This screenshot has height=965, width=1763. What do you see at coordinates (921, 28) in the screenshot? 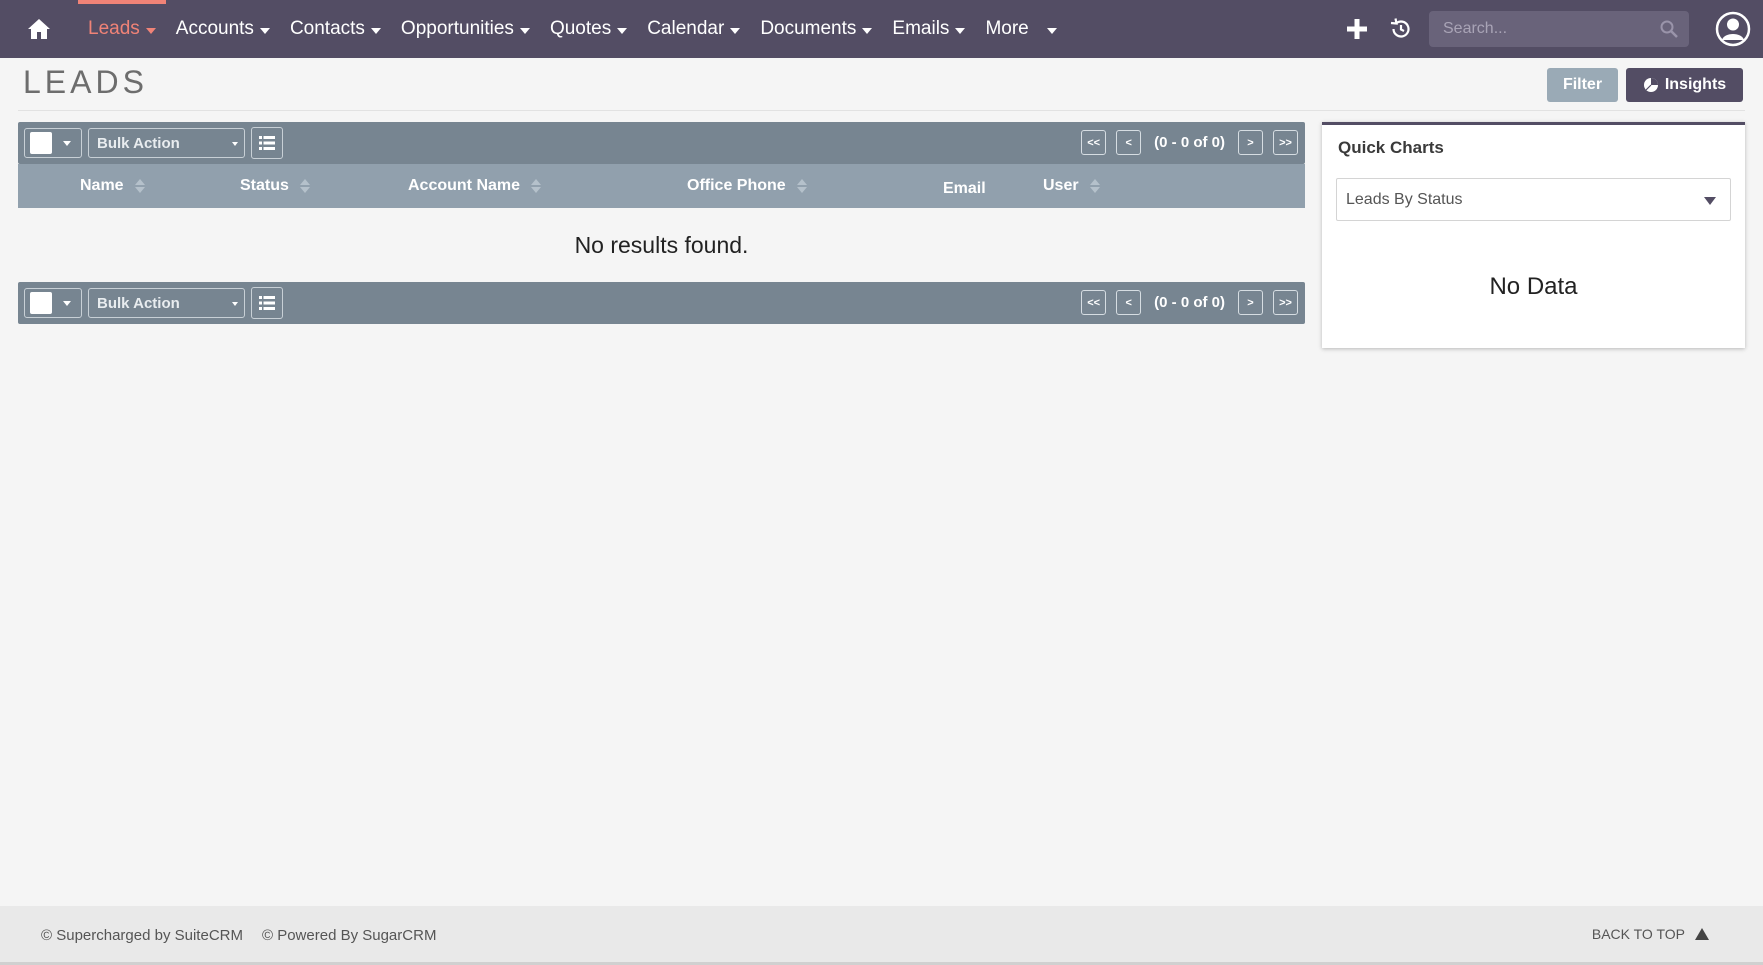
I see `nav-item-label: Emails` at bounding box center [921, 28].